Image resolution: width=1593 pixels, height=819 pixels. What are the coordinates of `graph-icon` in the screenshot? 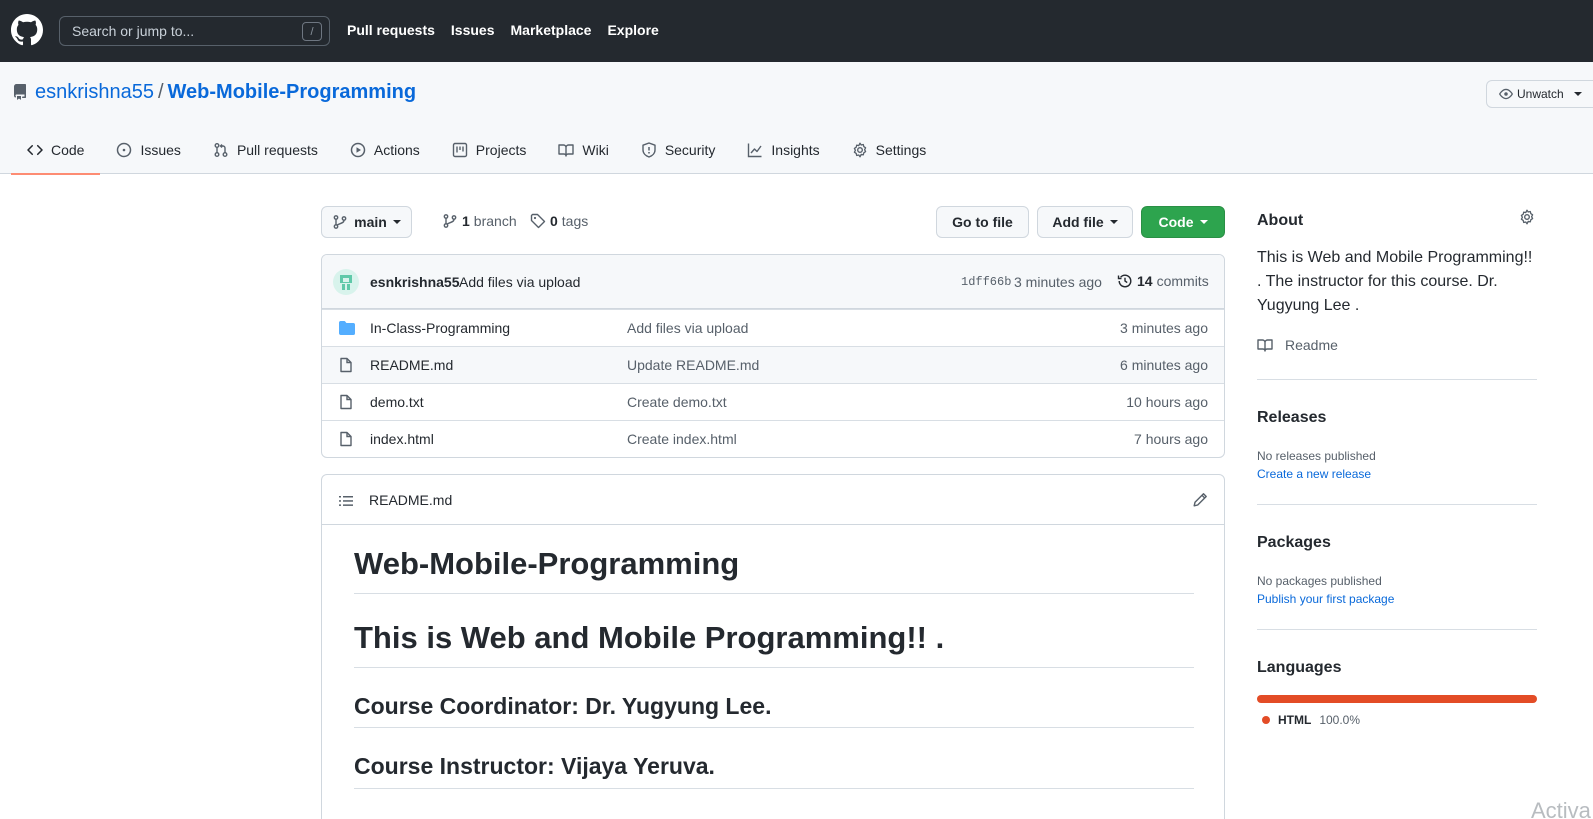 It's located at (755, 150).